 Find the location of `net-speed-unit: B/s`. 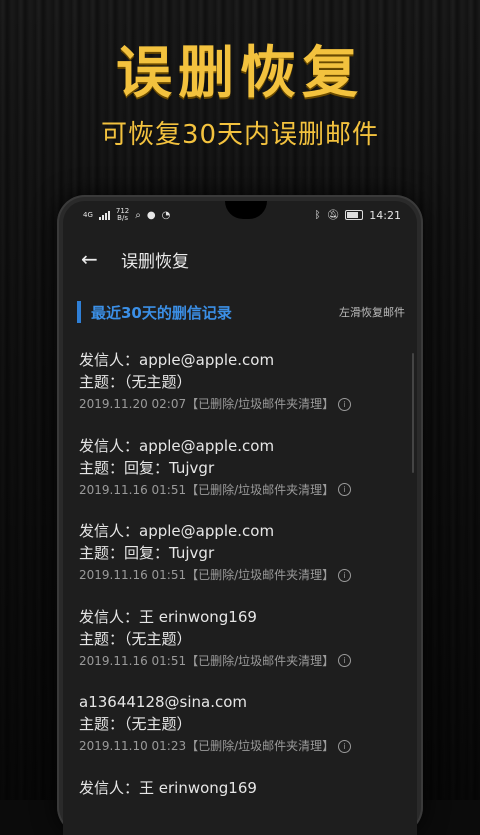

net-speed-unit: B/s is located at coordinates (122, 218).